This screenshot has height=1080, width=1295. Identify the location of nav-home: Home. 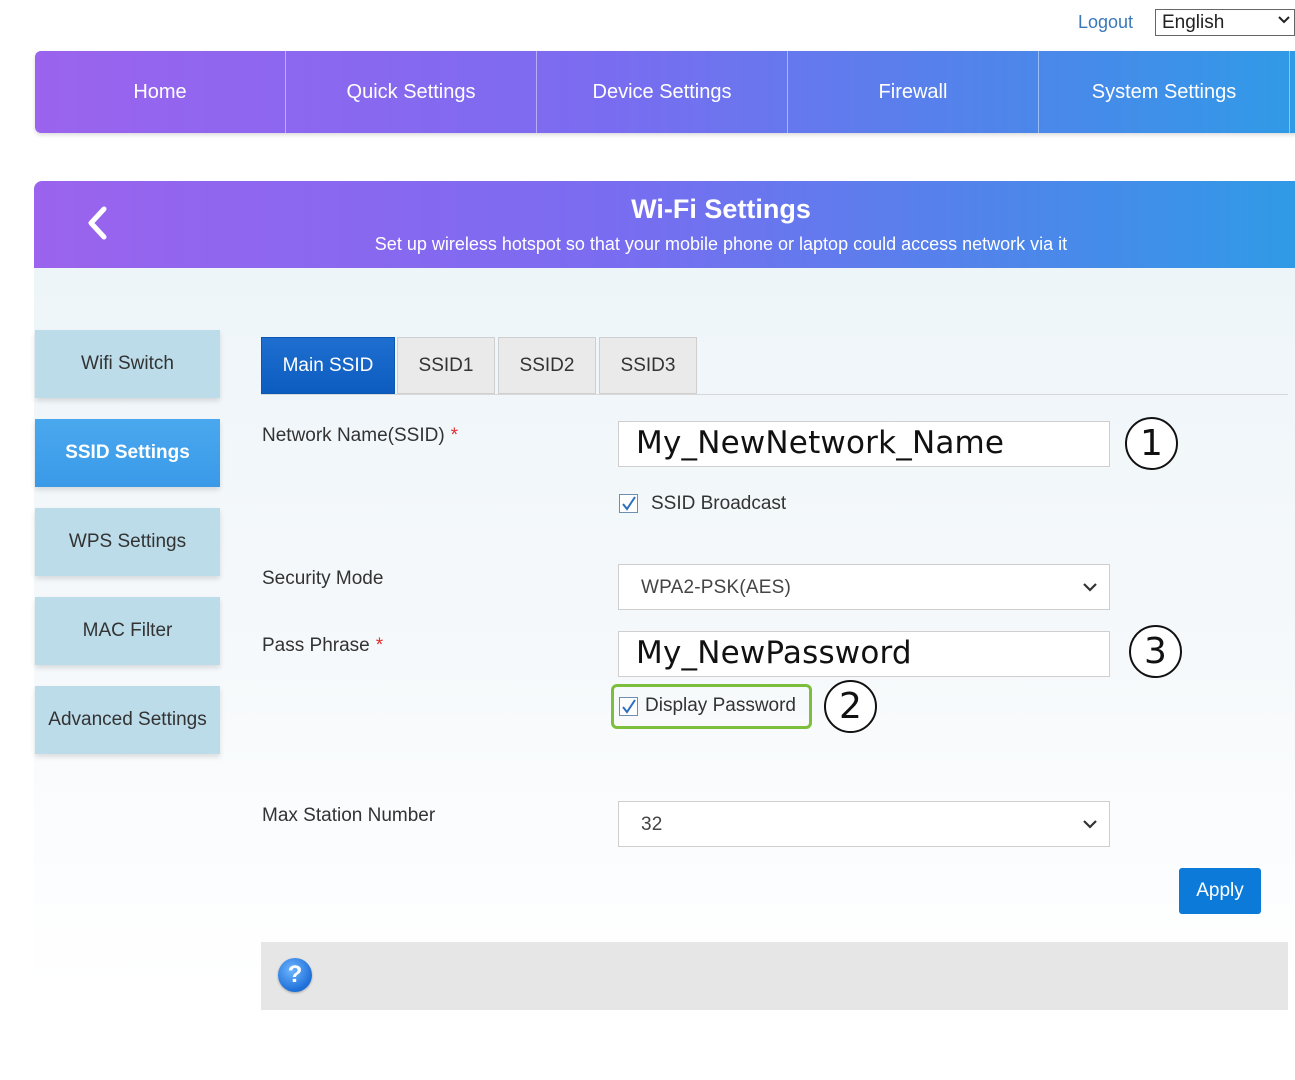
(160, 92).